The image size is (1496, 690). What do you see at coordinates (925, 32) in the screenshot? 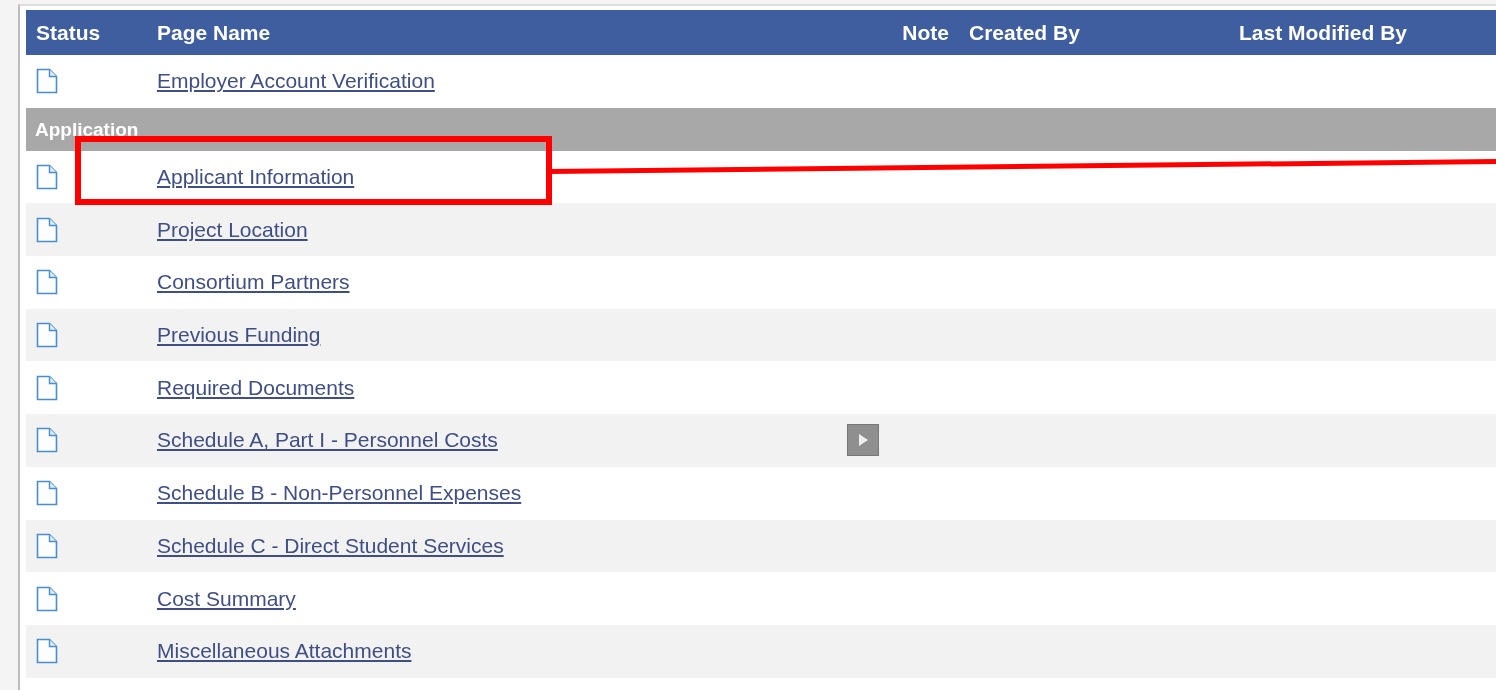
I see `column-header: Note` at bounding box center [925, 32].